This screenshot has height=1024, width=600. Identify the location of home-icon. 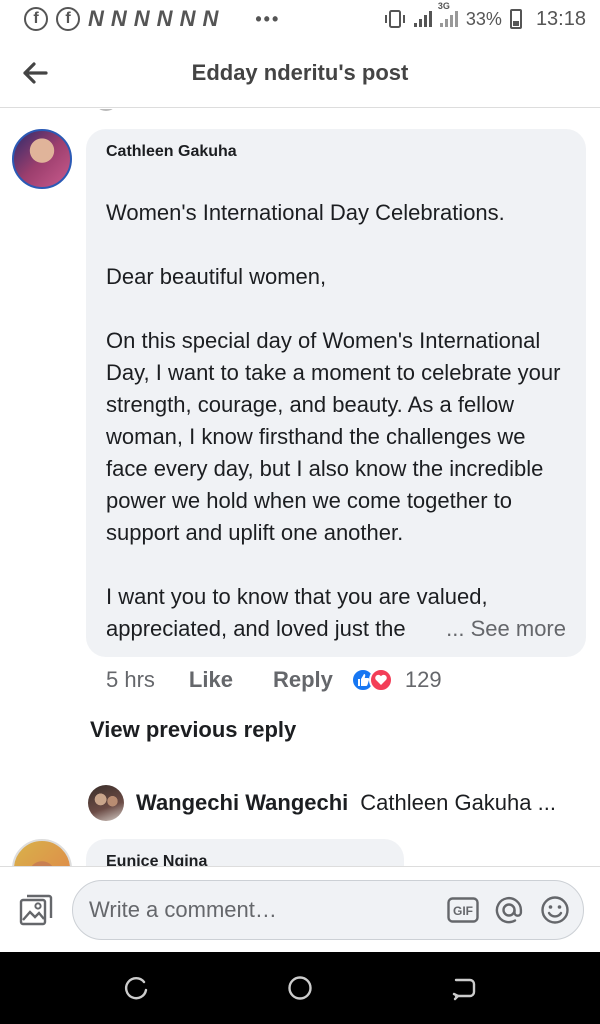
(300, 988).